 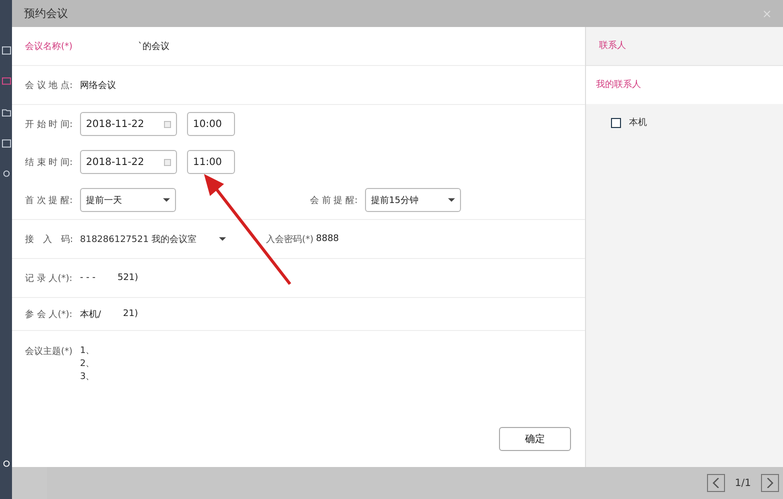 What do you see at coordinates (130, 314) in the screenshot?
I see `attendee-name: 21)` at bounding box center [130, 314].